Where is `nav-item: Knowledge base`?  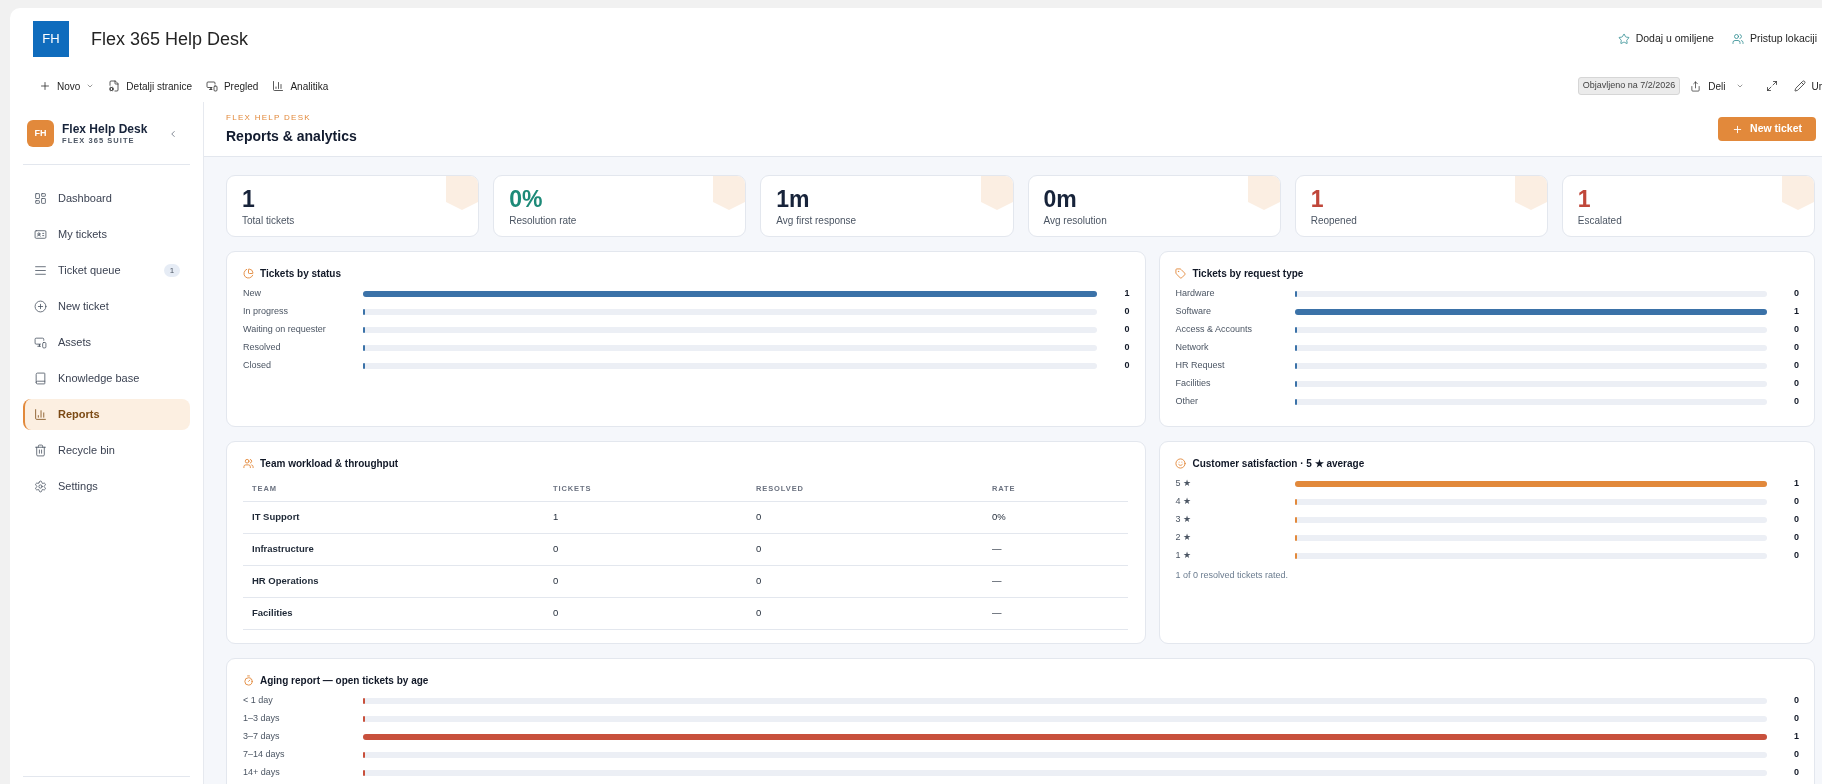 nav-item: Knowledge base is located at coordinates (106, 378).